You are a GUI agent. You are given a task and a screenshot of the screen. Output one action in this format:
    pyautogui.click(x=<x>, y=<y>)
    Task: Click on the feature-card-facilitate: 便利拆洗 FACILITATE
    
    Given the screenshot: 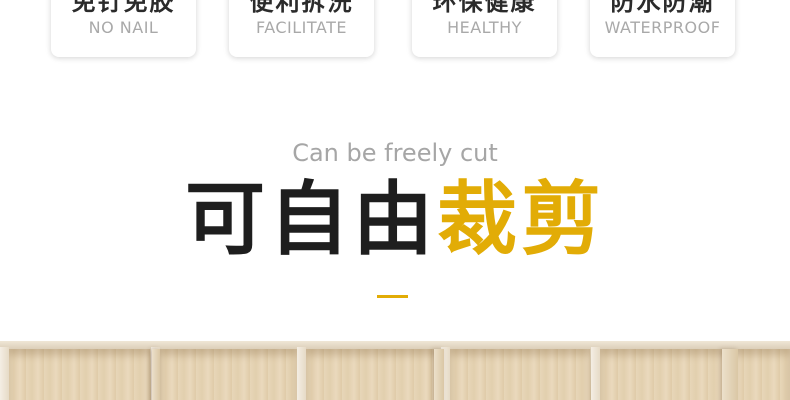 What is the action you would take?
    pyautogui.click(x=301, y=28)
    